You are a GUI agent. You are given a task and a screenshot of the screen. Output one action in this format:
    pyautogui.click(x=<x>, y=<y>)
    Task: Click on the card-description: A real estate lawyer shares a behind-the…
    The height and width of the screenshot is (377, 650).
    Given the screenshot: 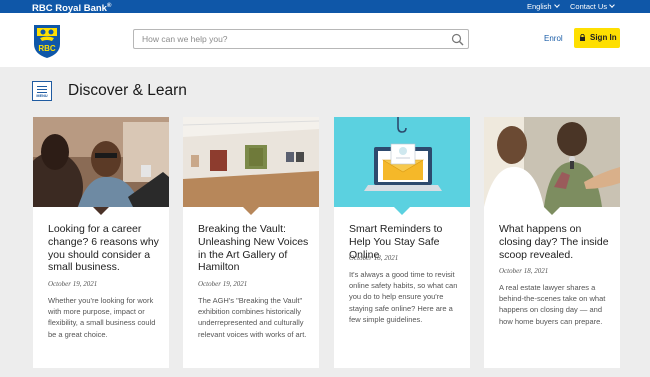 What is the action you would take?
    pyautogui.click(x=552, y=304)
    